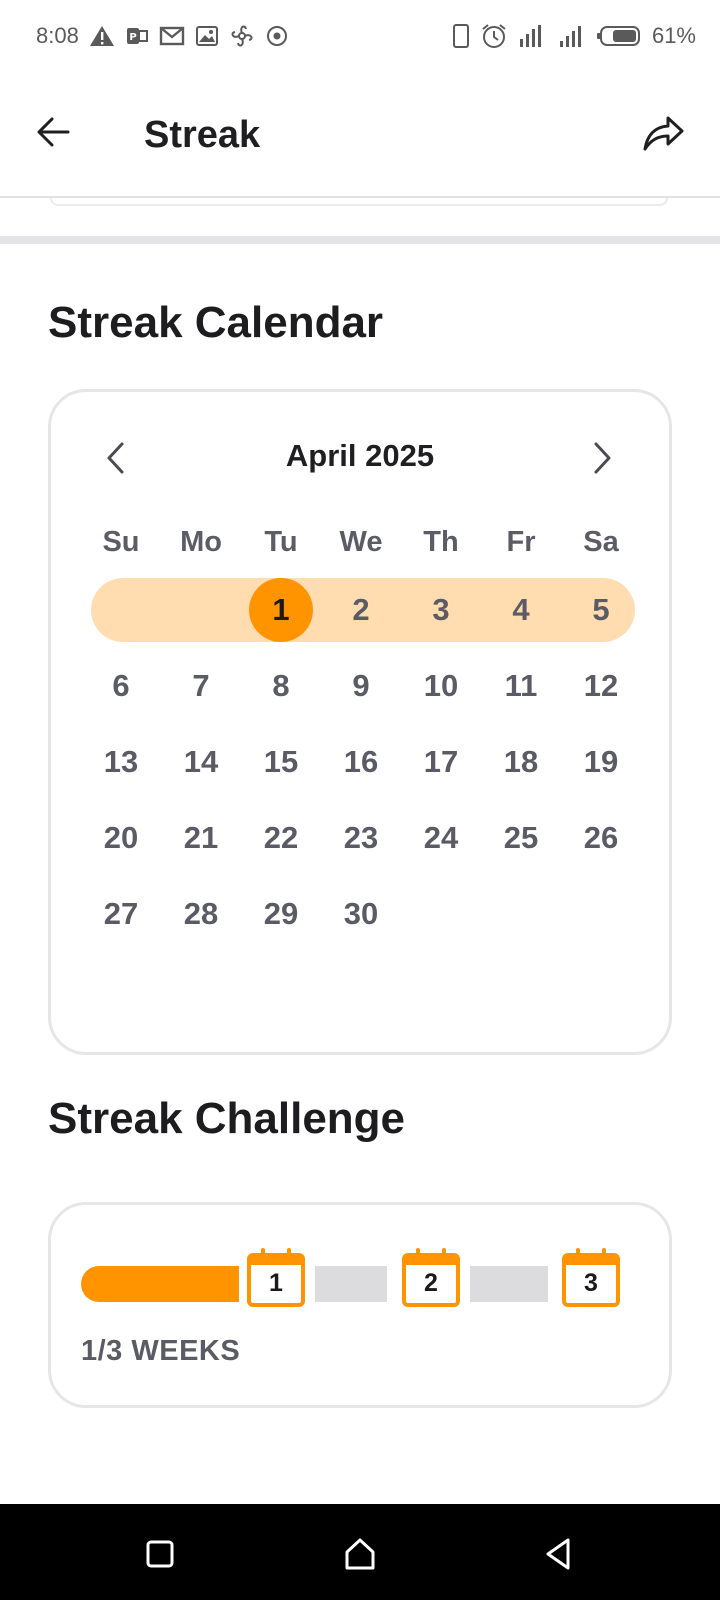 This screenshot has height=1600, width=720. I want to click on battery-percent: 61%, so click(673, 35).